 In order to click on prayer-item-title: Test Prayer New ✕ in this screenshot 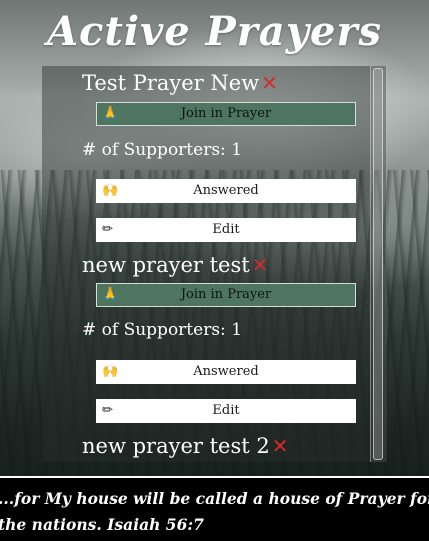, I will do `click(180, 83)`.